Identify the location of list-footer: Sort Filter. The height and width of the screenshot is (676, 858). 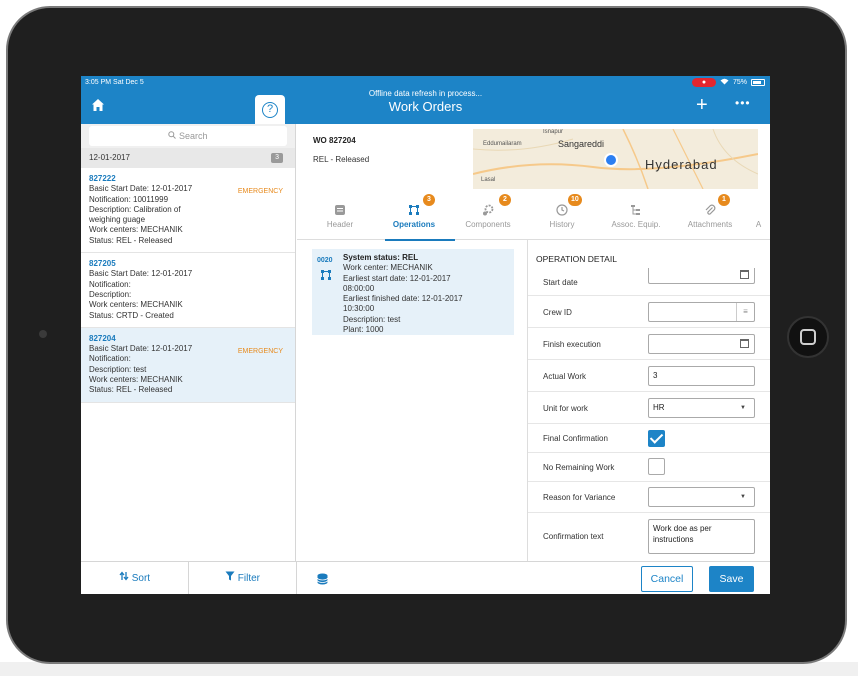
(189, 577).